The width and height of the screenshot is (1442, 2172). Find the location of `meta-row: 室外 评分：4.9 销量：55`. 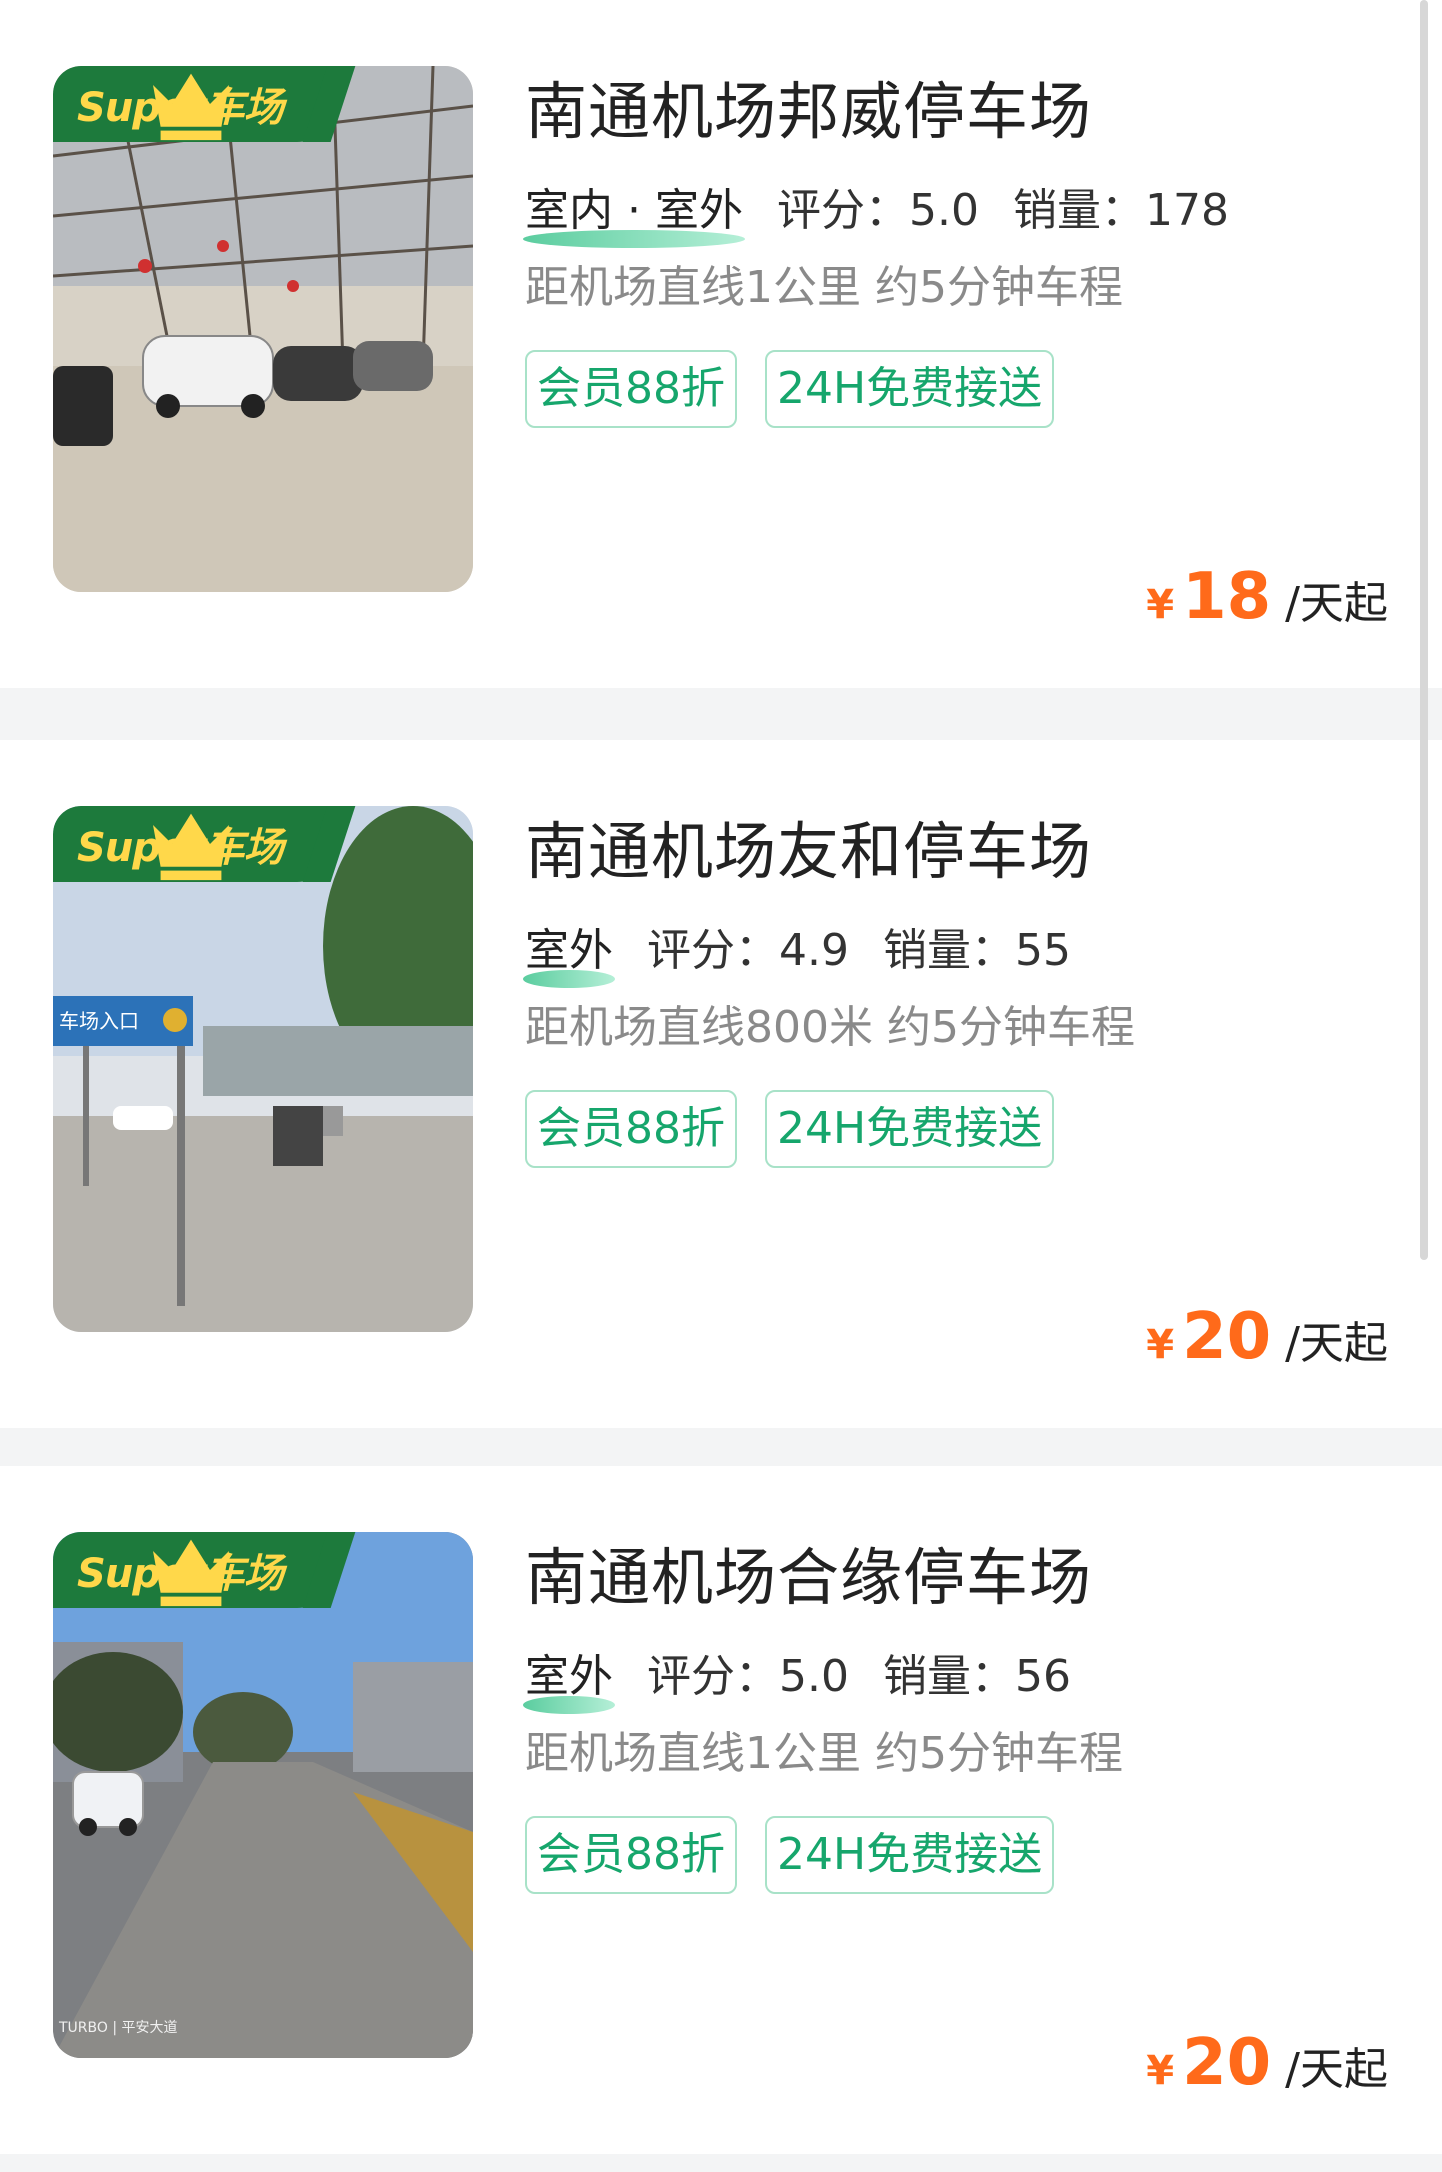

meta-row: 室外 评分：4.9 销量：55 is located at coordinates (964, 951).